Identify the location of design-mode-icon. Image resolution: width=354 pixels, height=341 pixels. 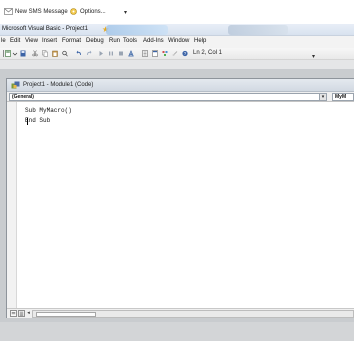
(131, 53).